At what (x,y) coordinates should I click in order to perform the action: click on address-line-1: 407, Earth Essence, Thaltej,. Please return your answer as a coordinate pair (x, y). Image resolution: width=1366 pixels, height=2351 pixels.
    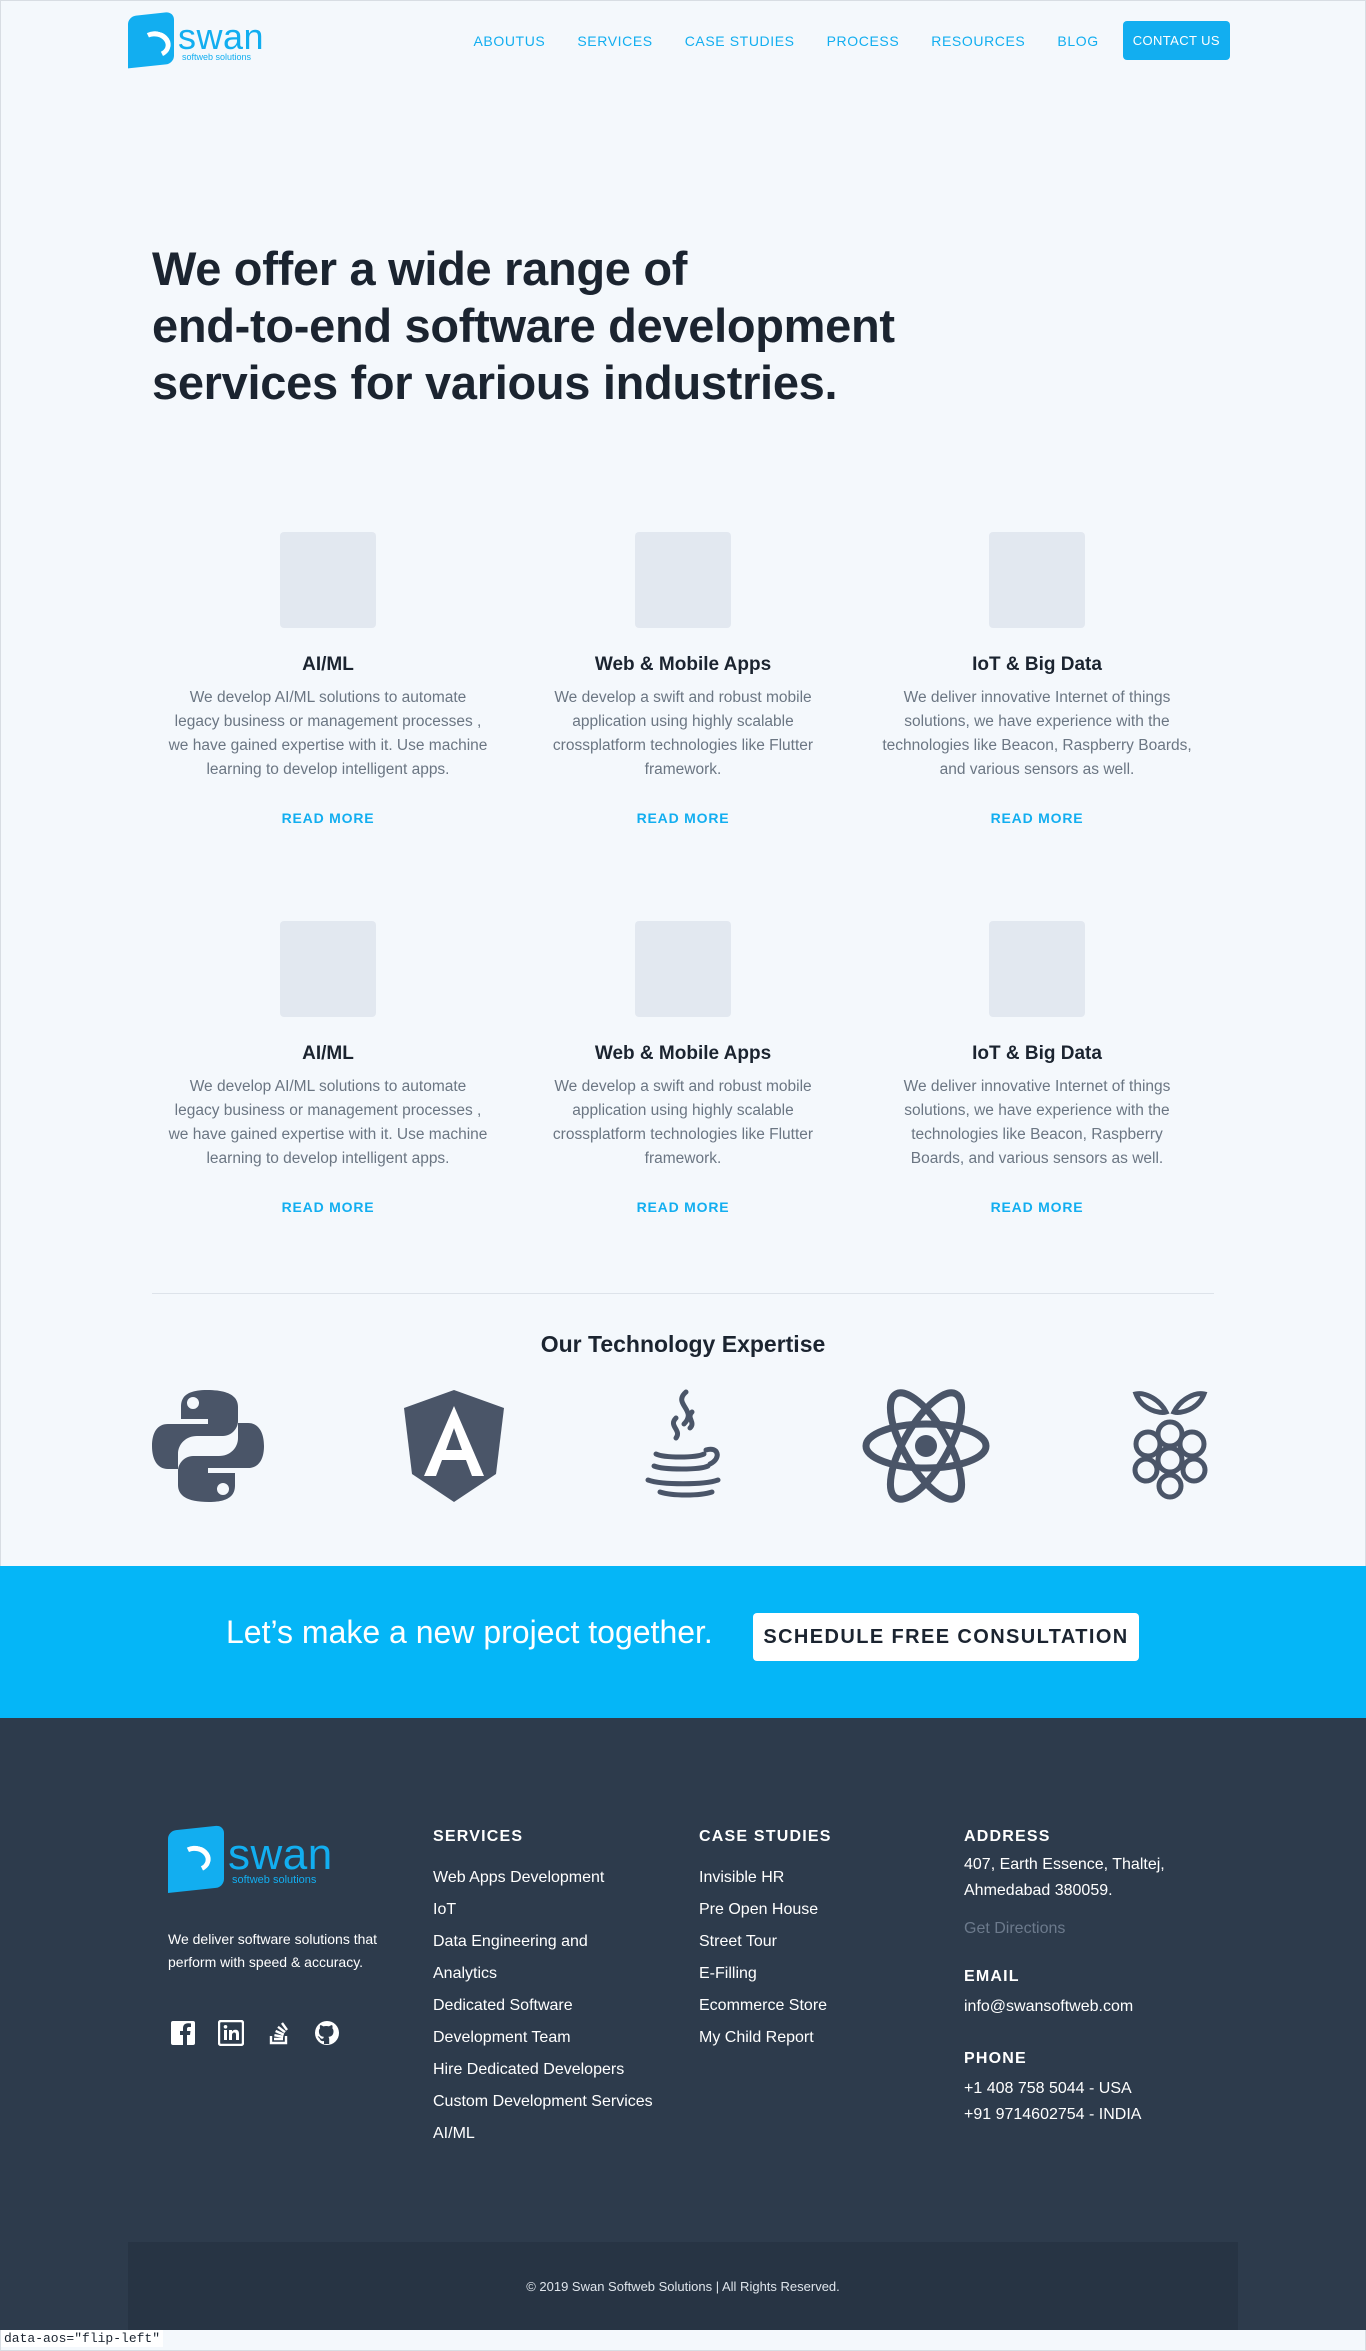
    Looking at the image, I should click on (1064, 1864).